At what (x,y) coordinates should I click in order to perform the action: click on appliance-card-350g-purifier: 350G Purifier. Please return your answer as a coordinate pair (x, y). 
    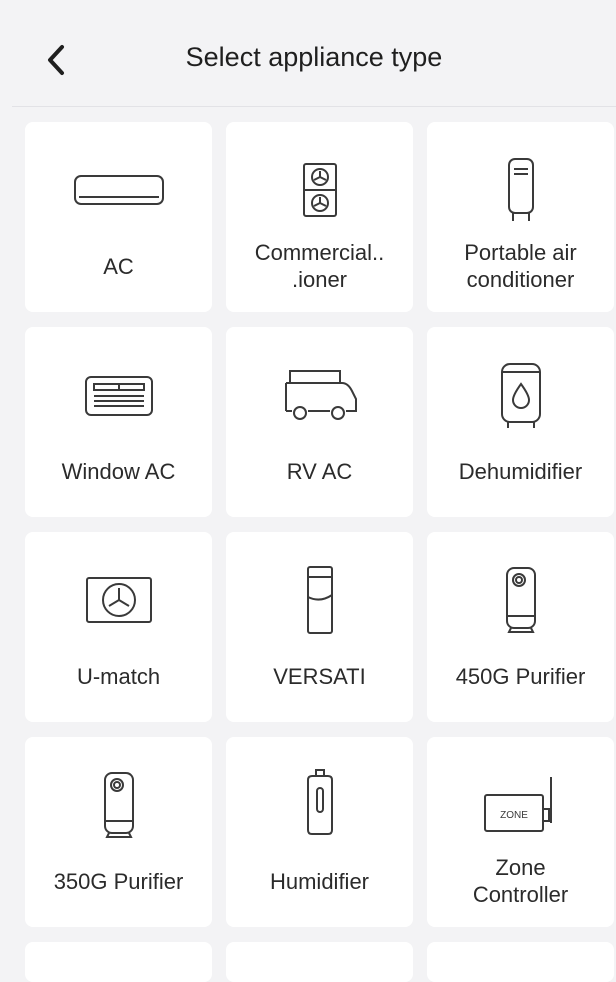
    Looking at the image, I should click on (118, 832).